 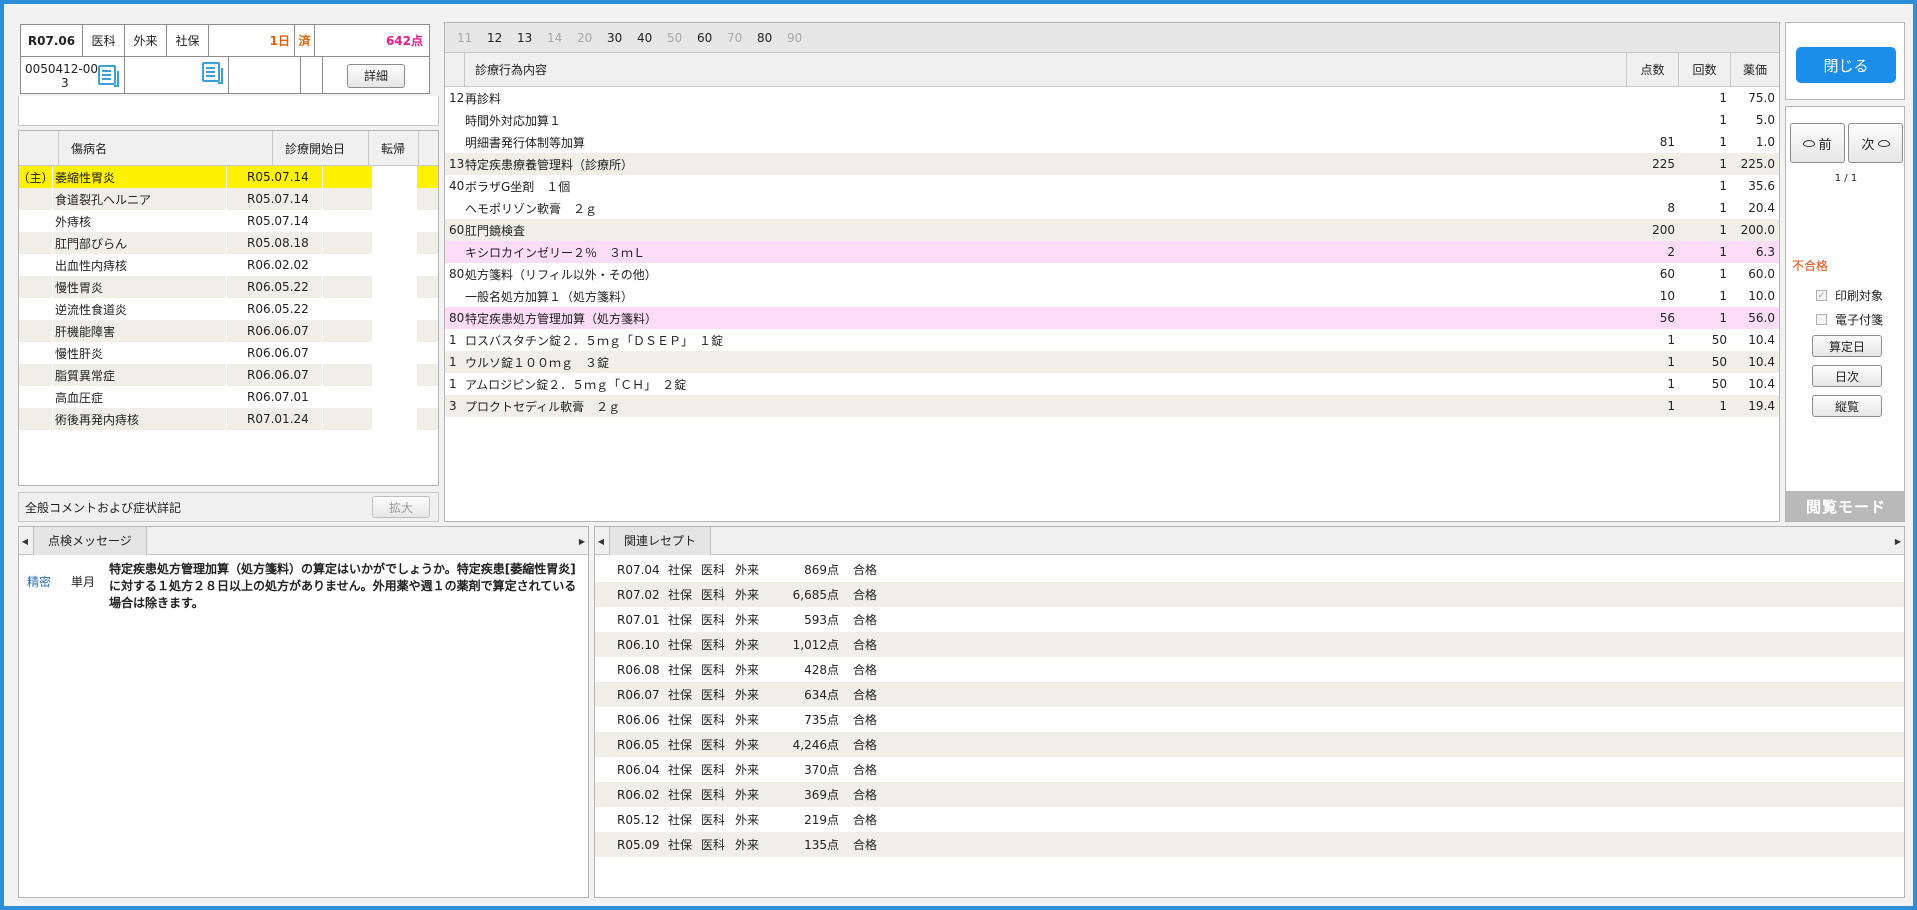 What do you see at coordinates (1112, 362) in the screenshot?
I see `treatment-row: 1 ウルソ錠１００ｍｇ ３錠 1 50 10.4` at bounding box center [1112, 362].